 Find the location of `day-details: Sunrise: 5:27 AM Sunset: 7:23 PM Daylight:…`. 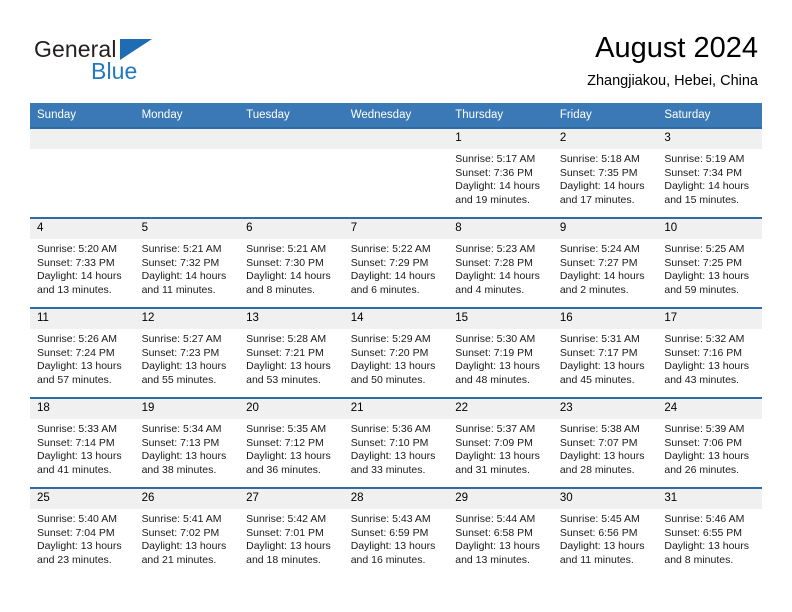

day-details: Sunrise: 5:27 AM Sunset: 7:23 PM Daylight:… is located at coordinates (187, 358).